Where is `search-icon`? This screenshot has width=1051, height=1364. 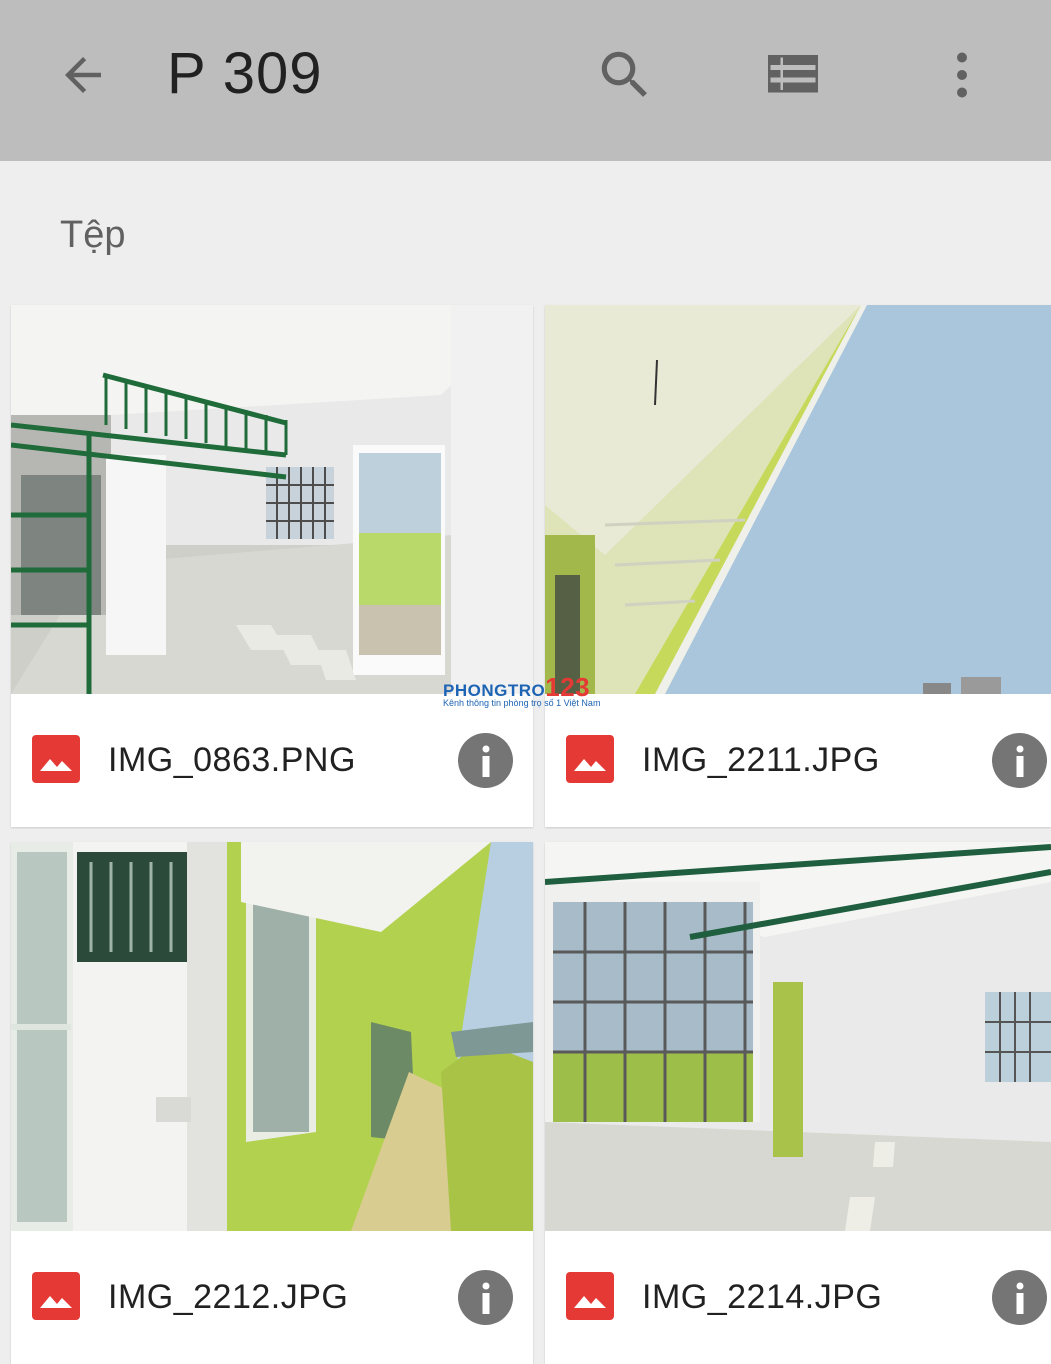 search-icon is located at coordinates (624, 74).